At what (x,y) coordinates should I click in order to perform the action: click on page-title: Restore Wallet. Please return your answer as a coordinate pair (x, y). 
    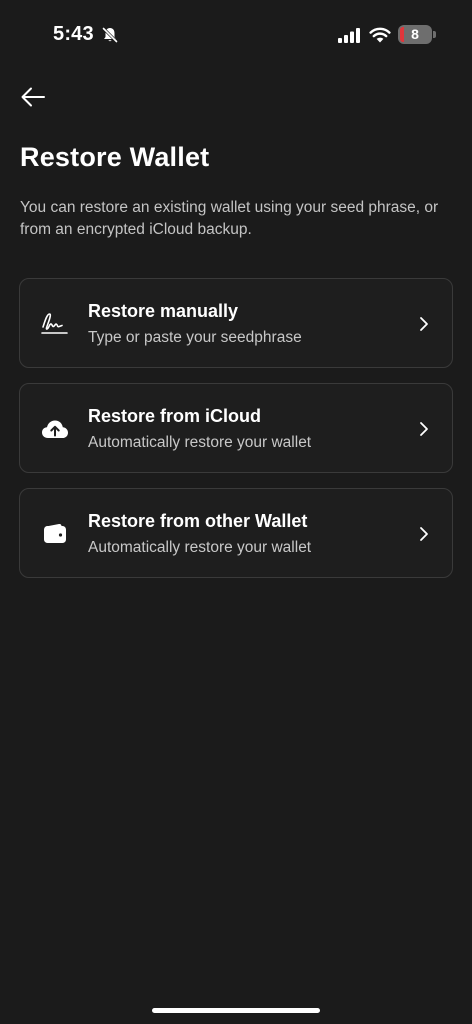
    Looking at the image, I should click on (115, 157).